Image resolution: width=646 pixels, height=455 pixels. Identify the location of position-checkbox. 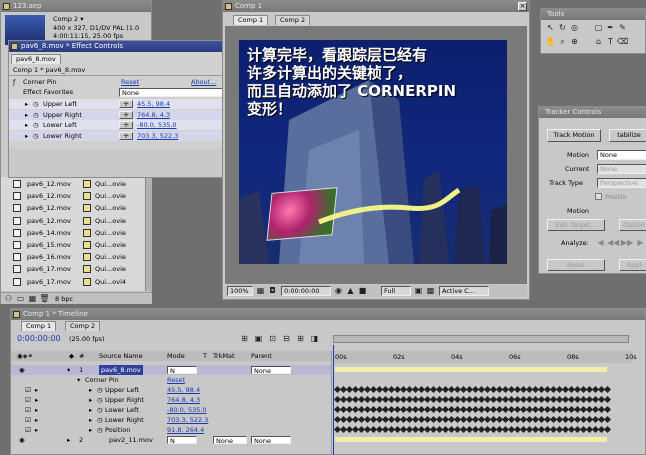
(598, 196).